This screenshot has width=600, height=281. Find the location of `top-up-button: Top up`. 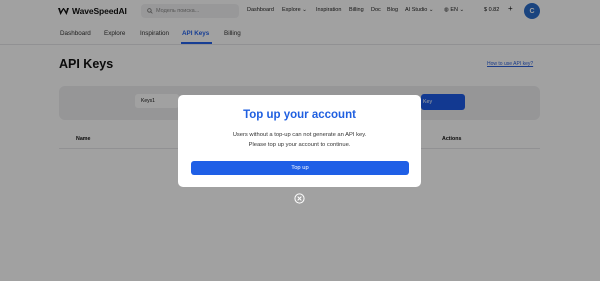

top-up-button: Top up is located at coordinates (300, 168).